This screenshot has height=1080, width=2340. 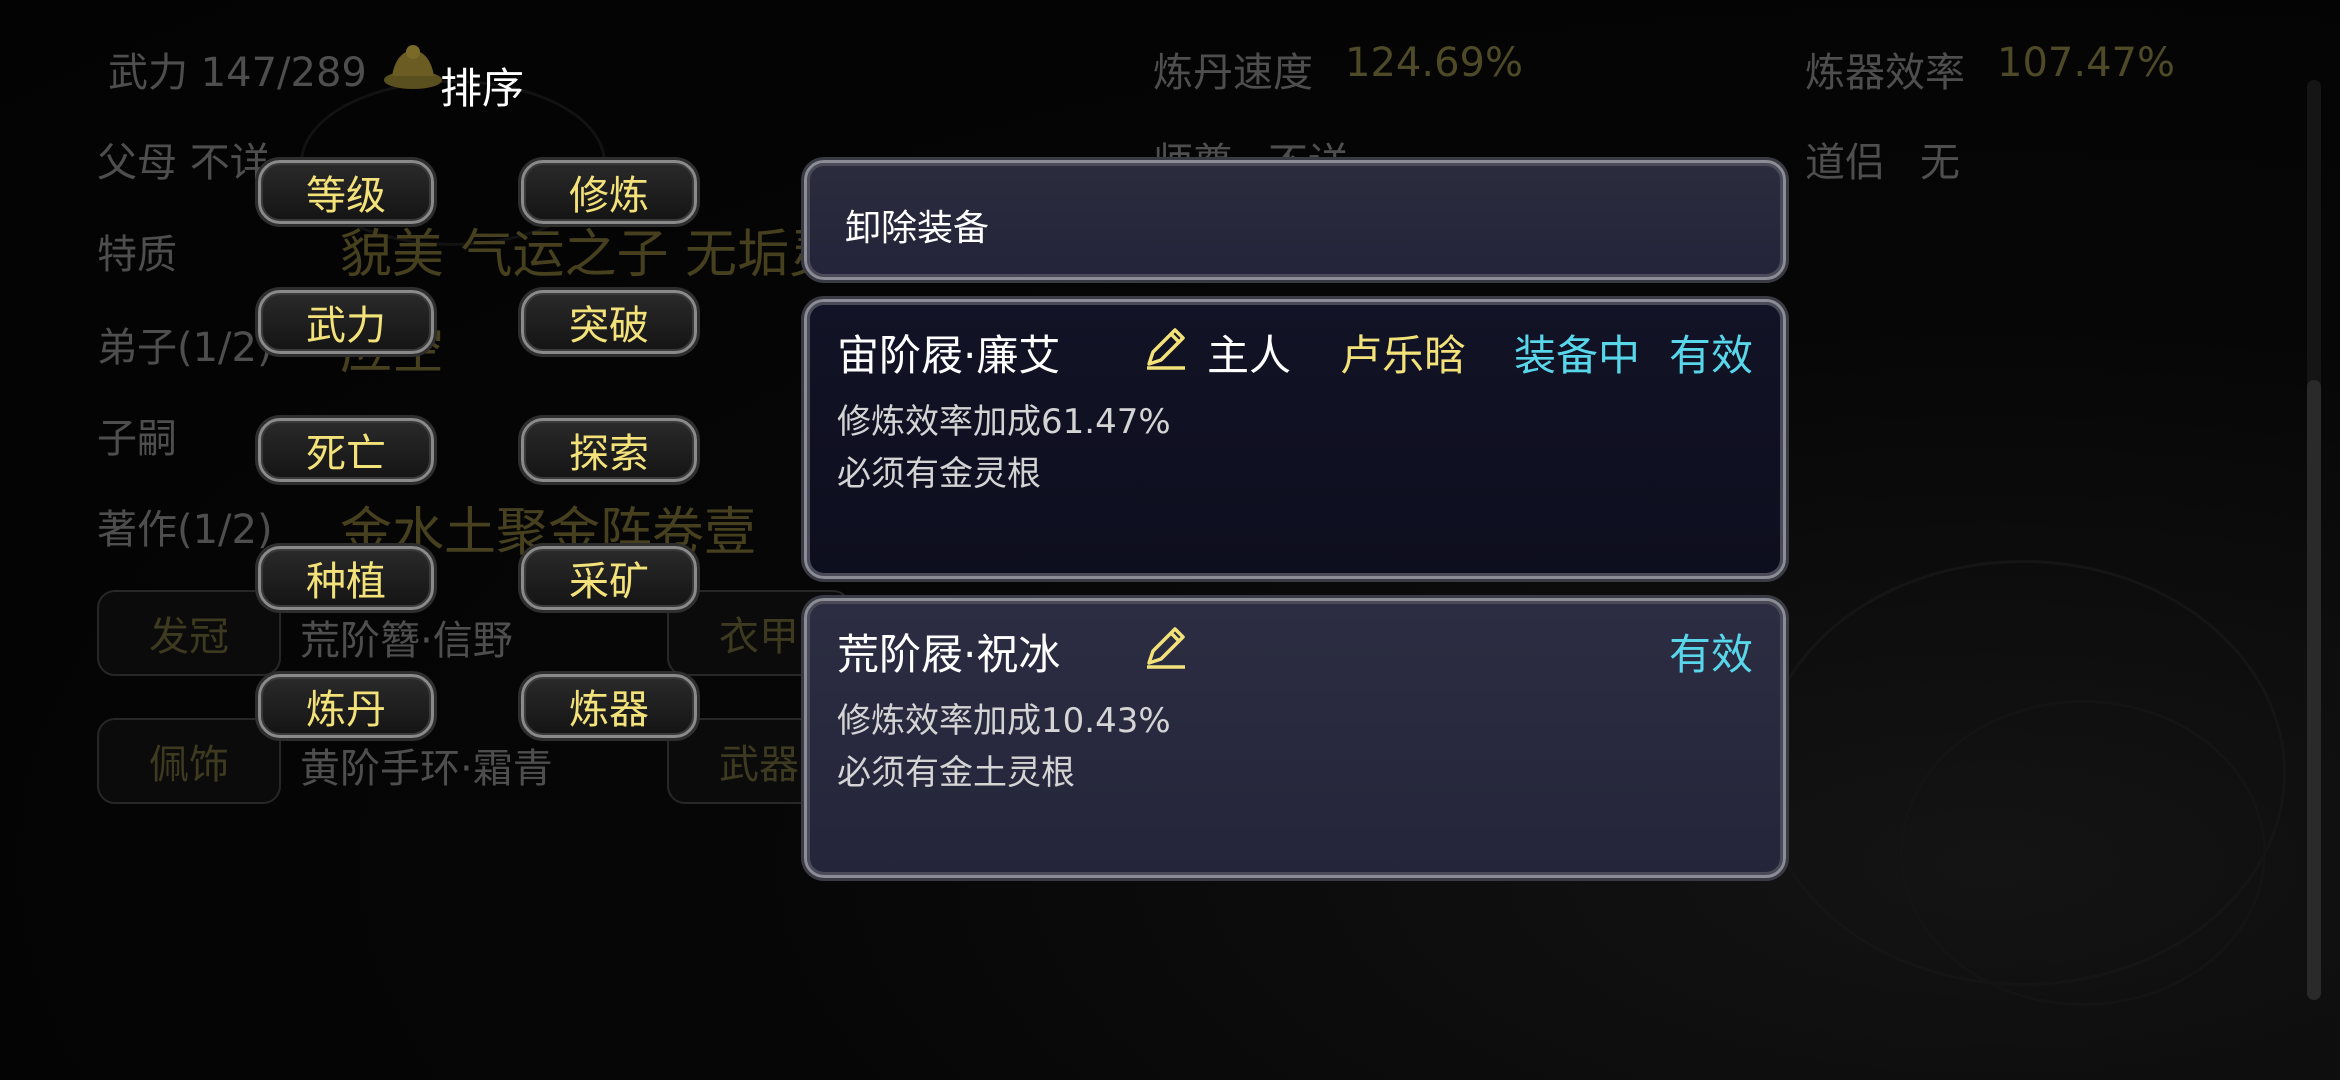 I want to click on partner-label: 道侣, so click(x=1845, y=163).